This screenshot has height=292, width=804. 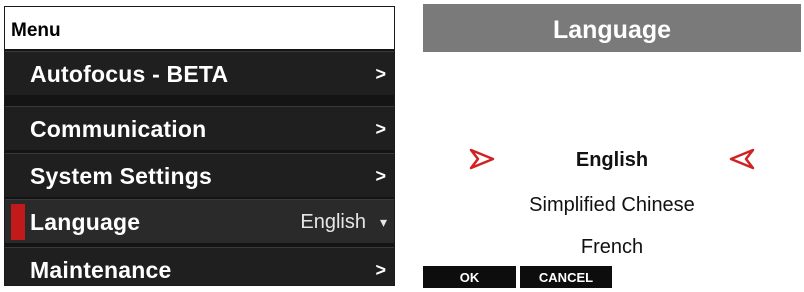 What do you see at coordinates (742, 159) in the screenshot?
I see `selection-arrow-right-icon` at bounding box center [742, 159].